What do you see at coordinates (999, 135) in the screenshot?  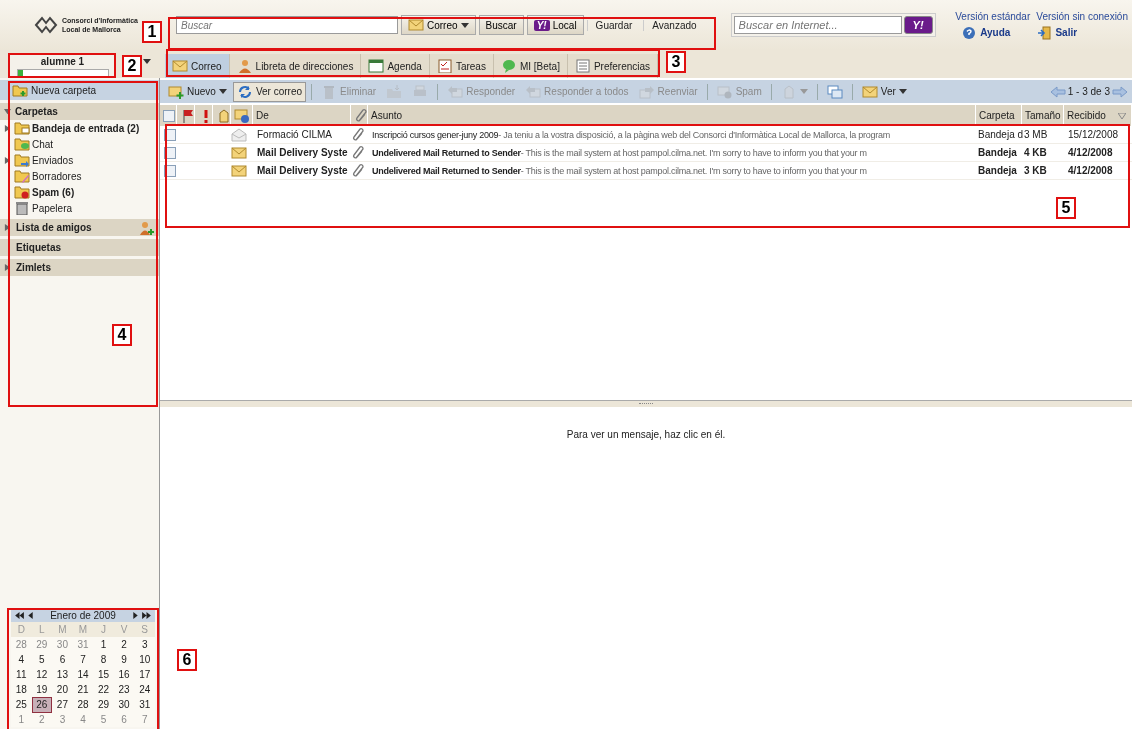 I see `folder-cell-text: Bandeja d` at bounding box center [999, 135].